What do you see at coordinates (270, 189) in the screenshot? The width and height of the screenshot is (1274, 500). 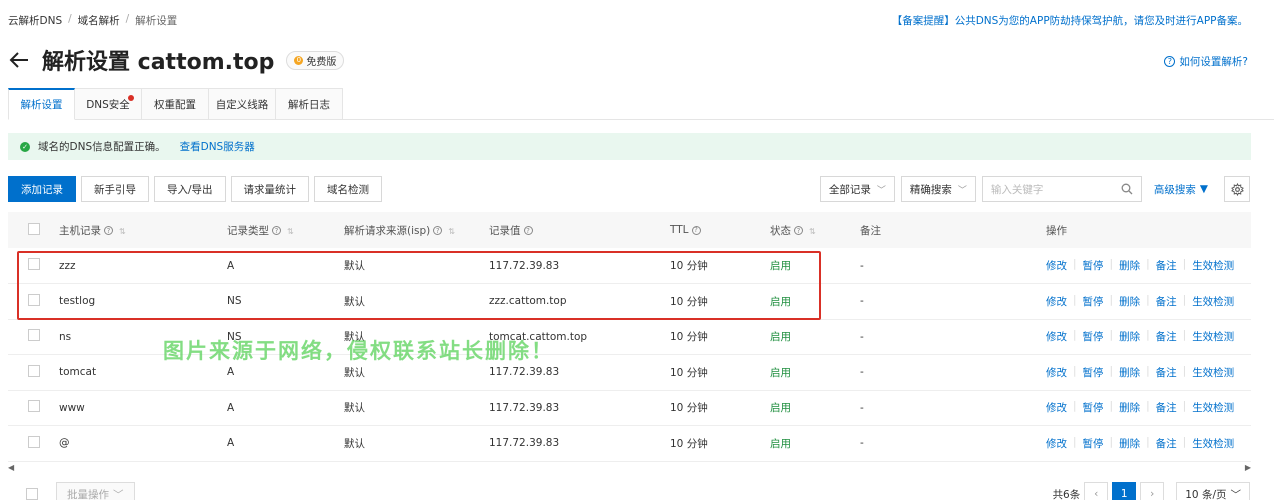 I see `request-stats-button: 请求量统计` at bounding box center [270, 189].